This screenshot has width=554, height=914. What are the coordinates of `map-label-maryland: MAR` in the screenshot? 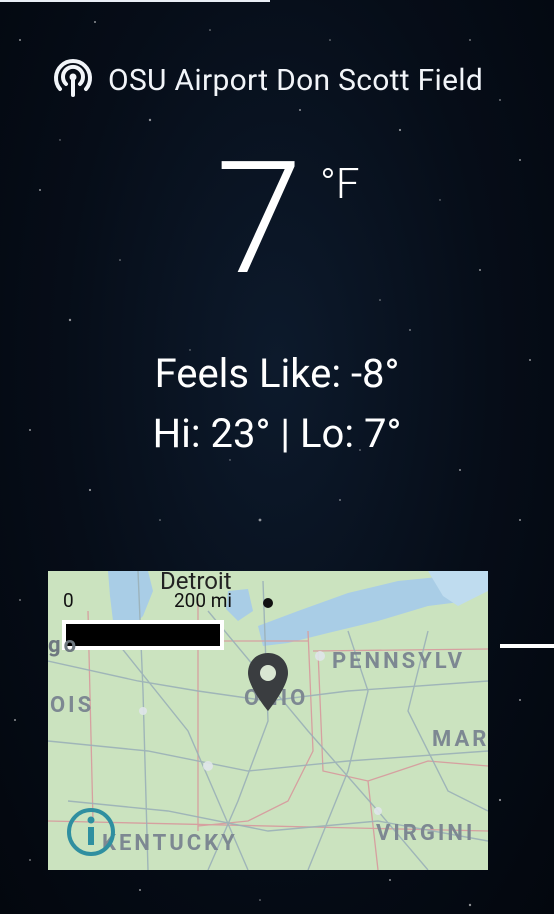 It's located at (460, 739).